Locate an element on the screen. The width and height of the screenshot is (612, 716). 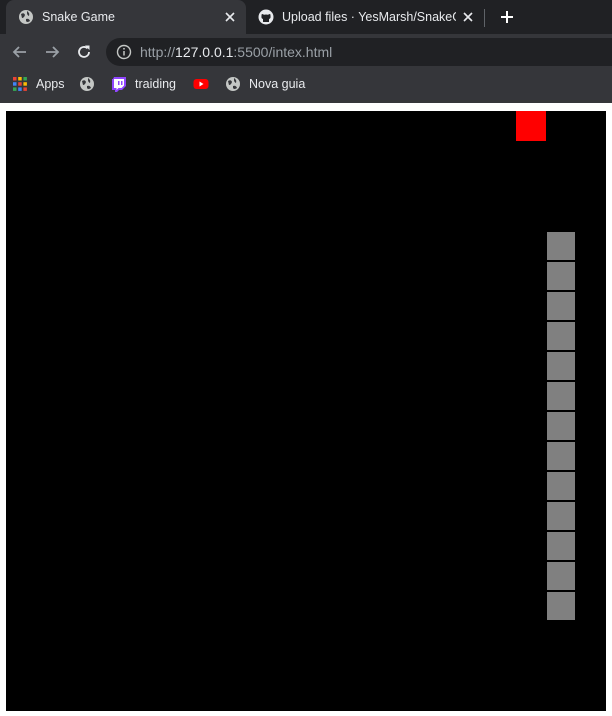
apps-grid-icon is located at coordinates (20, 84).